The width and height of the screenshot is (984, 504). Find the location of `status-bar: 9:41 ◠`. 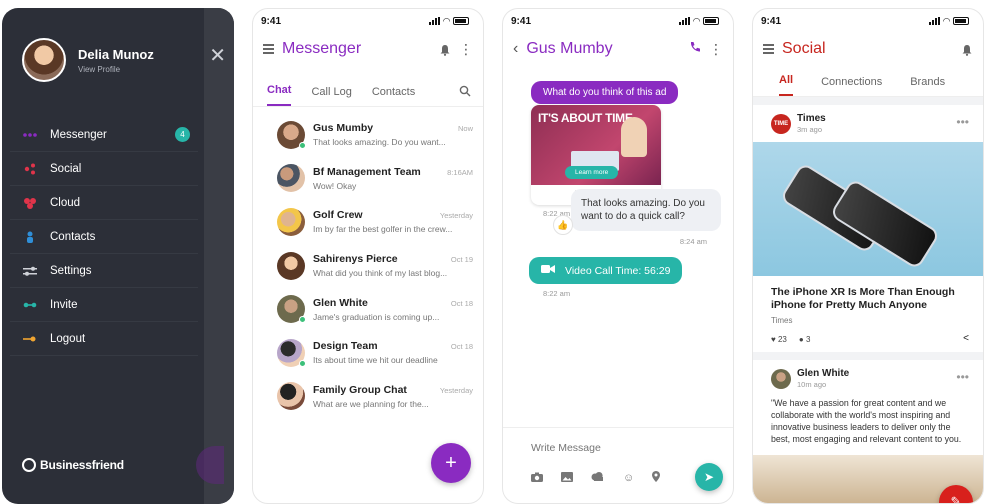

status-bar: 9:41 ◠ is located at coordinates (368, 21).